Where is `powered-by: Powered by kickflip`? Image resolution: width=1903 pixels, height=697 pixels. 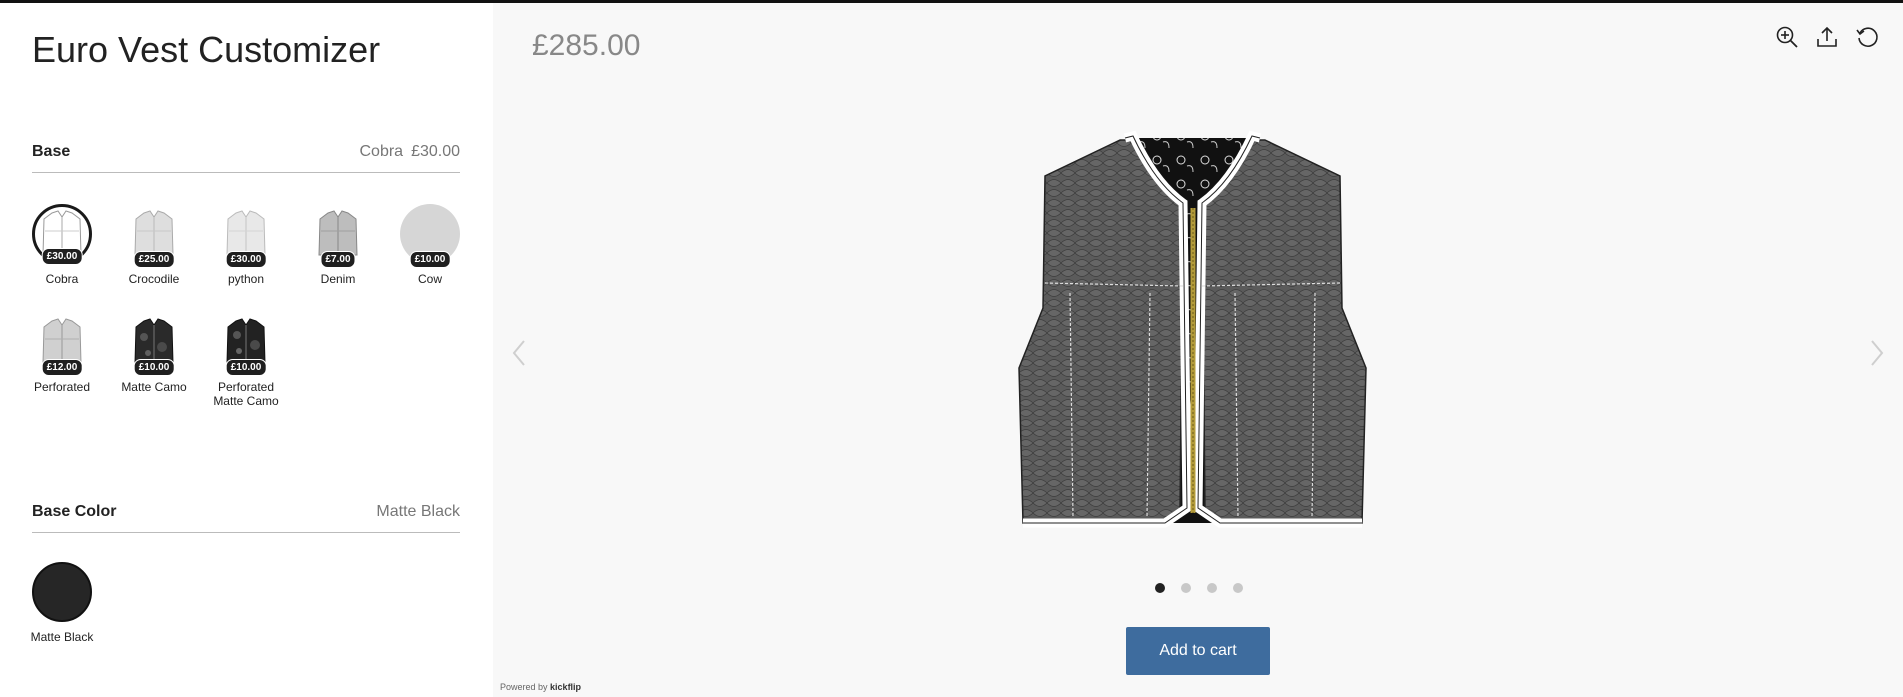 powered-by: Powered by kickflip is located at coordinates (540, 687).